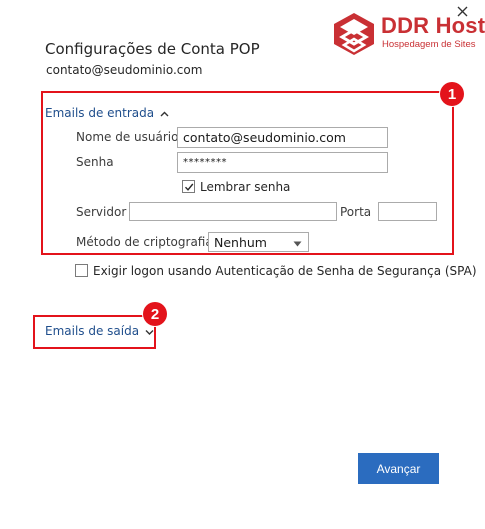 The image size is (485, 529). Describe the element at coordinates (124, 70) in the screenshot. I see `account-email: contato@seudominio.com` at that location.